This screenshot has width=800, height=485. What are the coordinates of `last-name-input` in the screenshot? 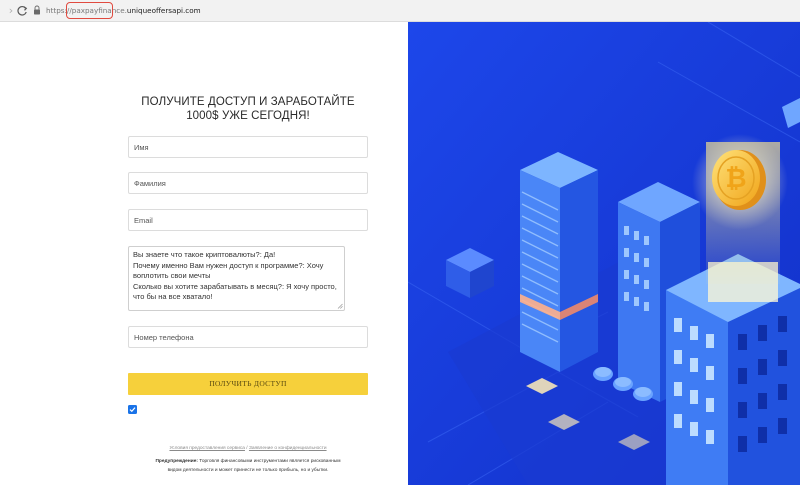 It's located at (248, 183).